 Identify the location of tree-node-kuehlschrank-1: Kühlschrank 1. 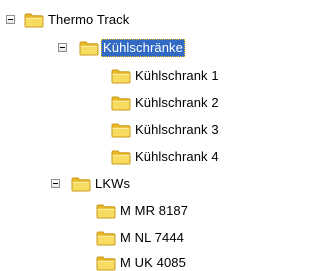
(123, 76).